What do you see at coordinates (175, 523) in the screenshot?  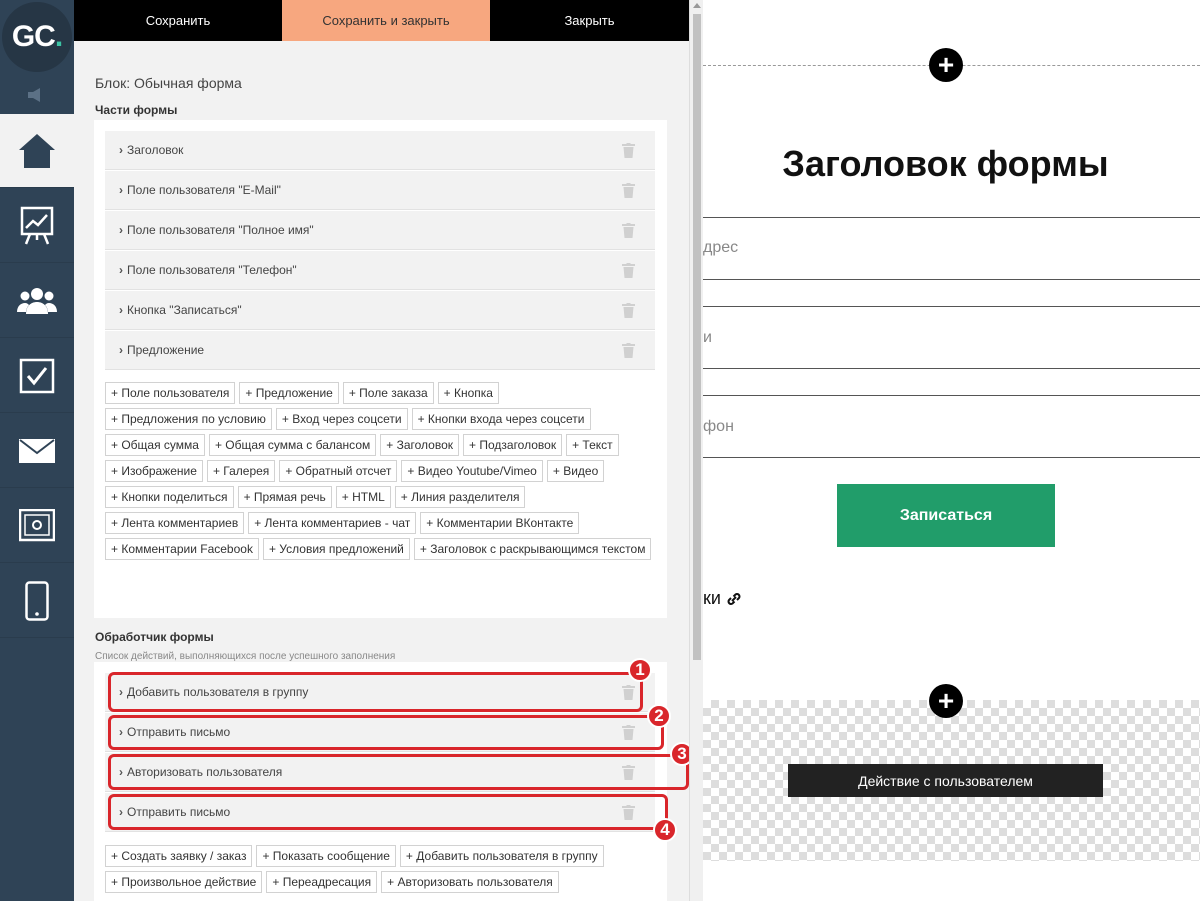 I see `add-element-button: + Лента комментариев` at bounding box center [175, 523].